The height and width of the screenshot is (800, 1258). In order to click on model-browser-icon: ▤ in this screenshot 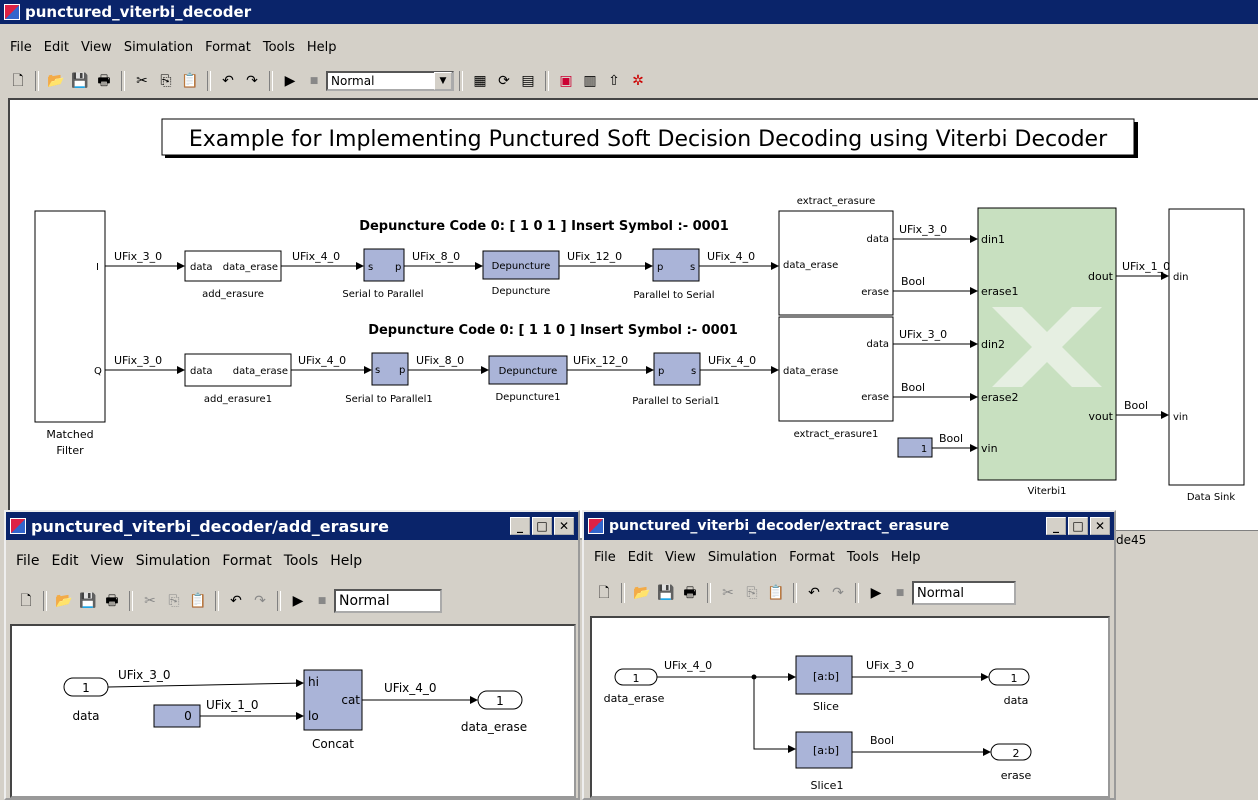, I will do `click(528, 81)`.